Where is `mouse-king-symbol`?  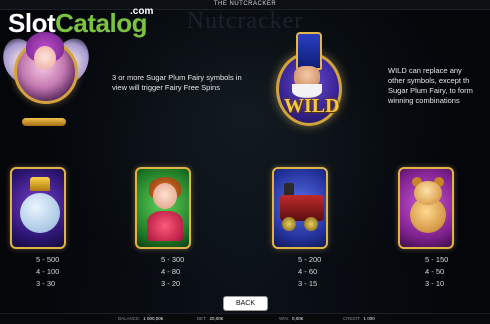
mouse-king-symbol is located at coordinates (38, 208).